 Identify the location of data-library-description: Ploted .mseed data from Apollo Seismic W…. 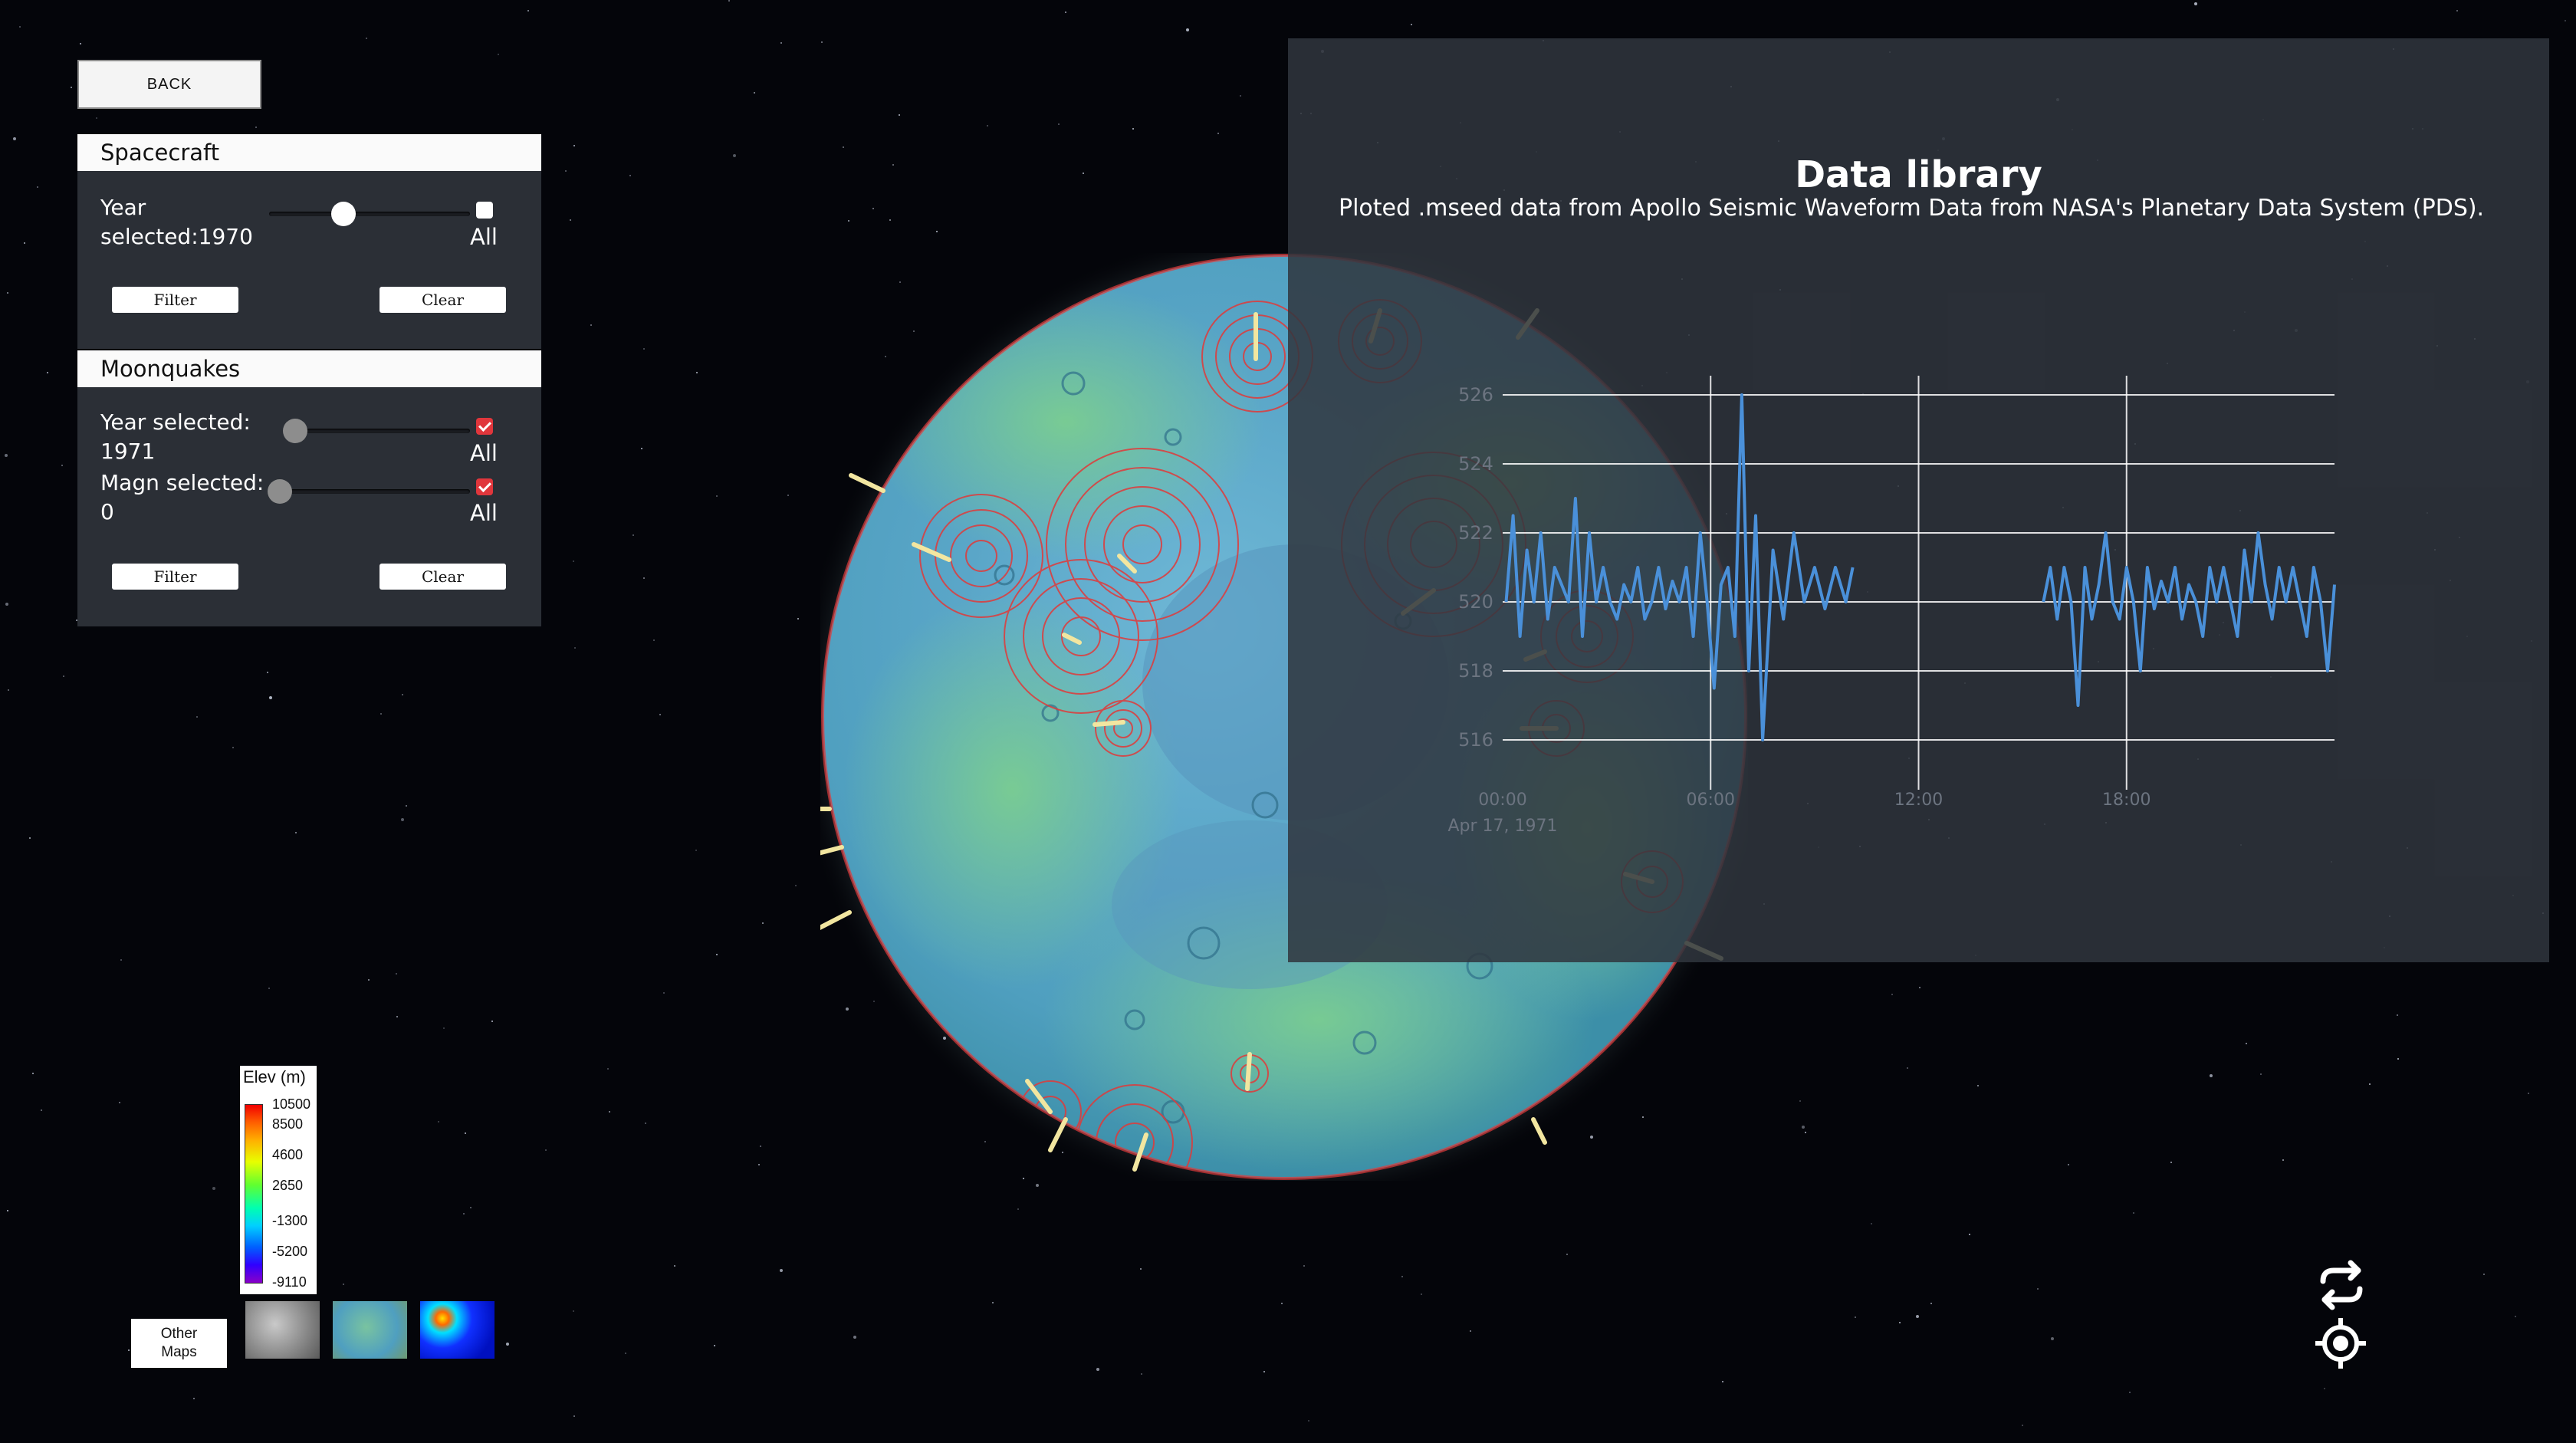
(1912, 209).